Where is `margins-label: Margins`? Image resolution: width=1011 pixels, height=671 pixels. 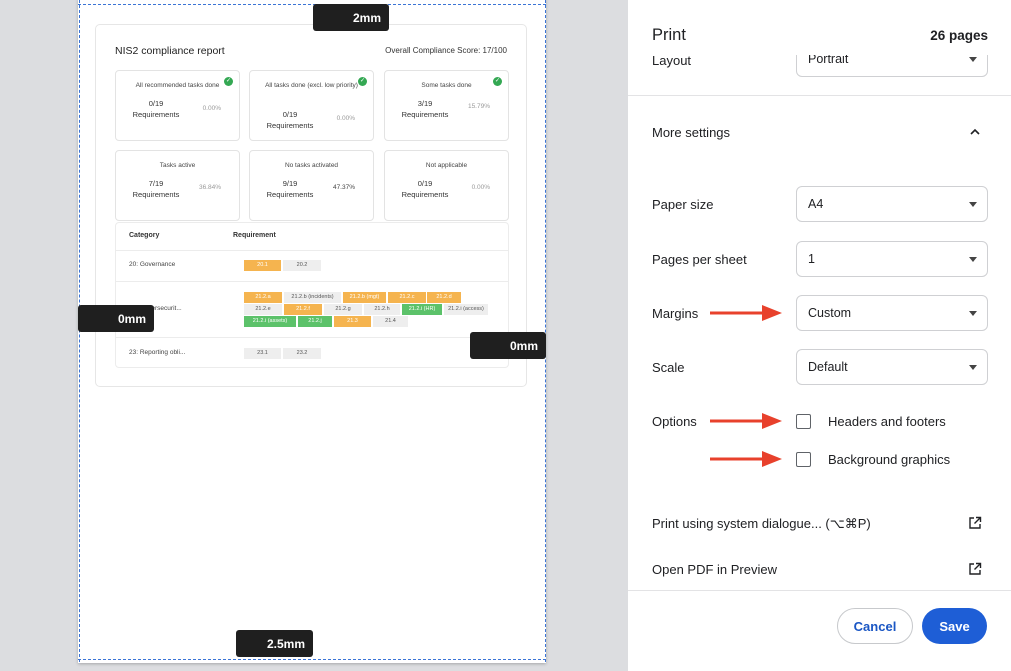
margins-label: Margins is located at coordinates (675, 313).